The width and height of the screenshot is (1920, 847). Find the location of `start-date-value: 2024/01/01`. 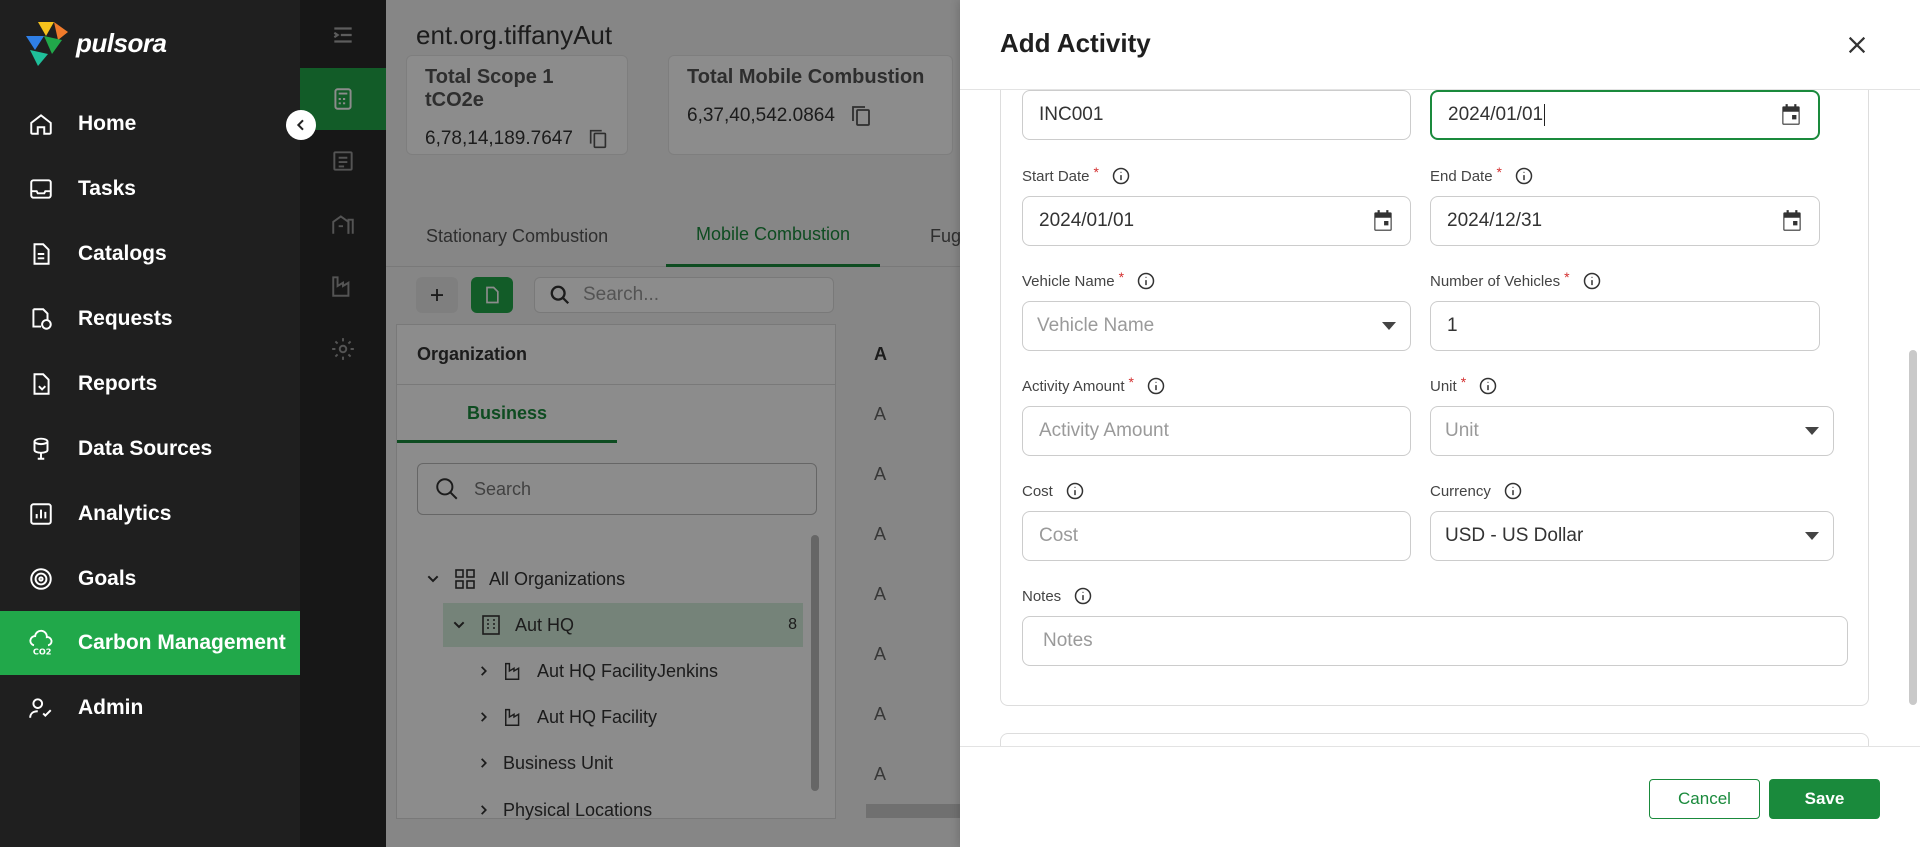

start-date-value: 2024/01/01 is located at coordinates (1087, 220).